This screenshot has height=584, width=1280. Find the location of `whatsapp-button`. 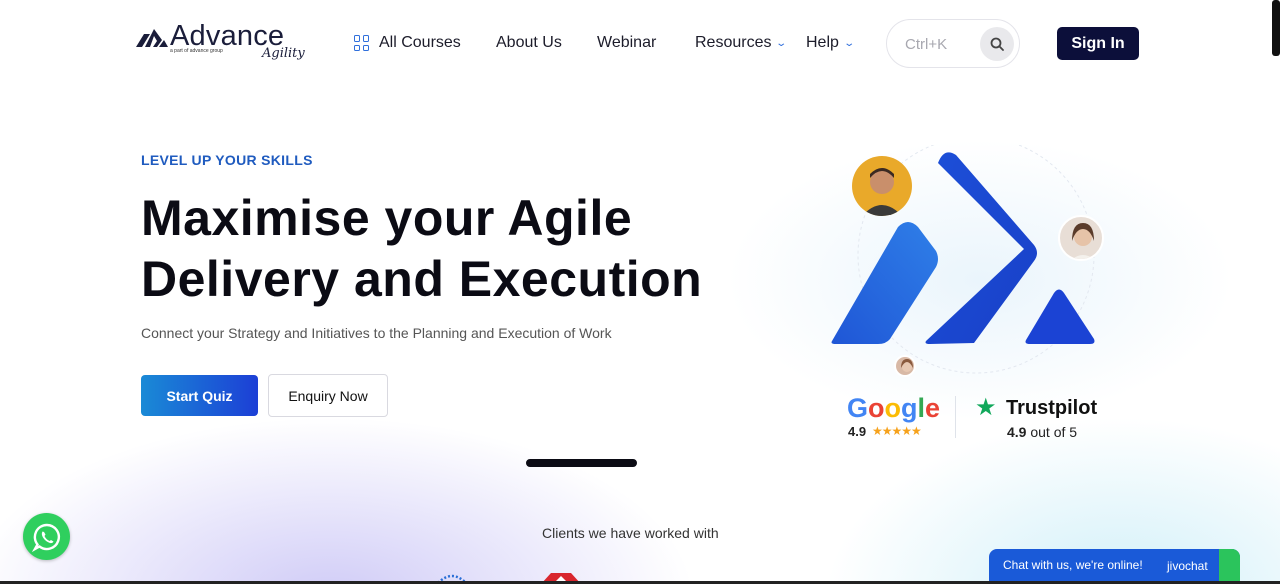

whatsapp-button is located at coordinates (46, 536).